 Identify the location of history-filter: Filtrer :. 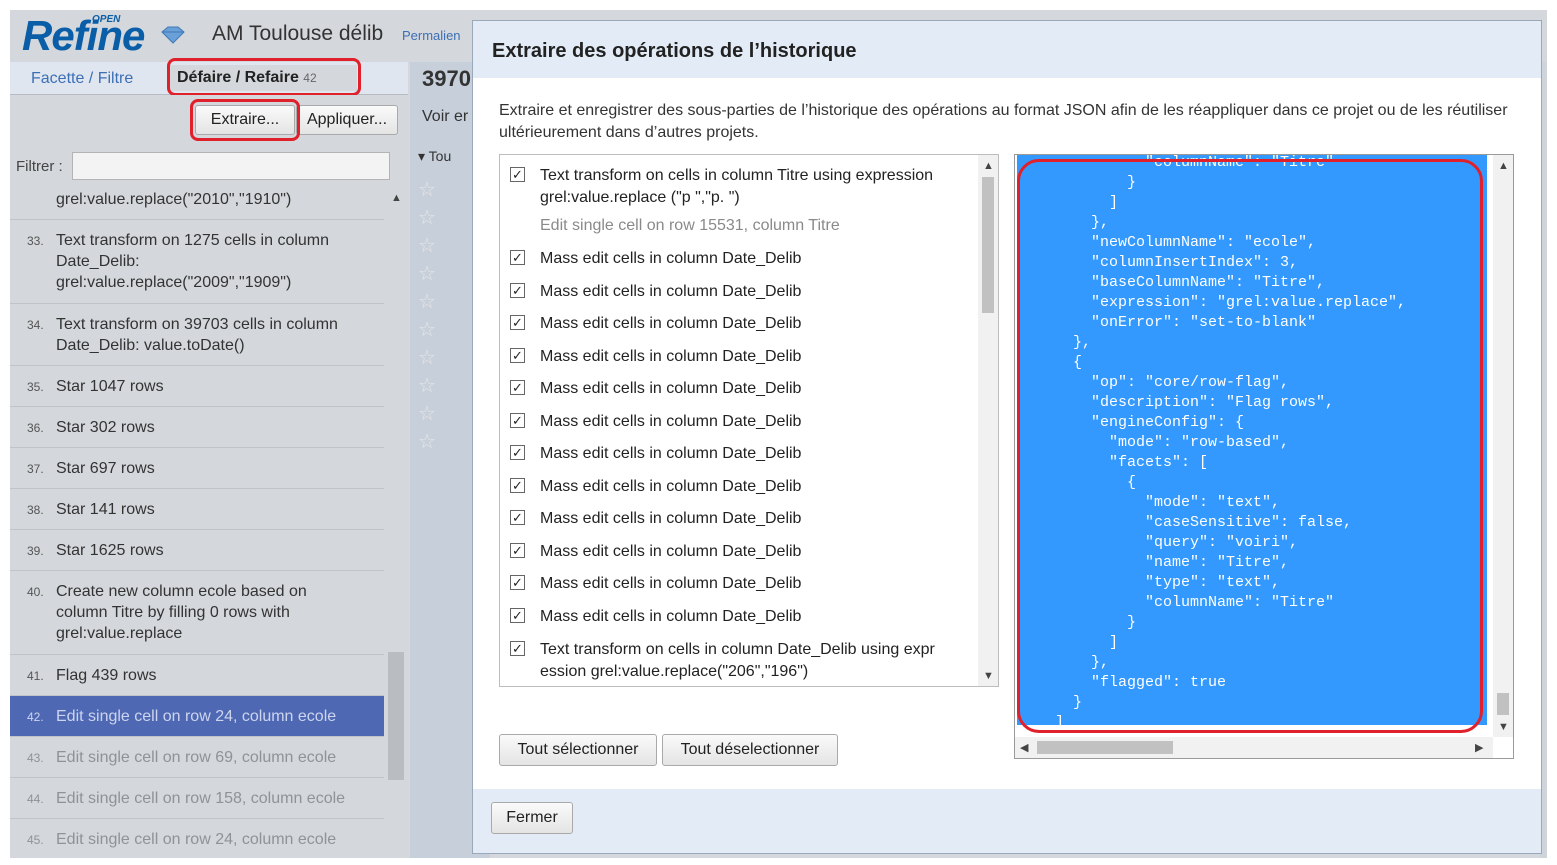
(209, 167).